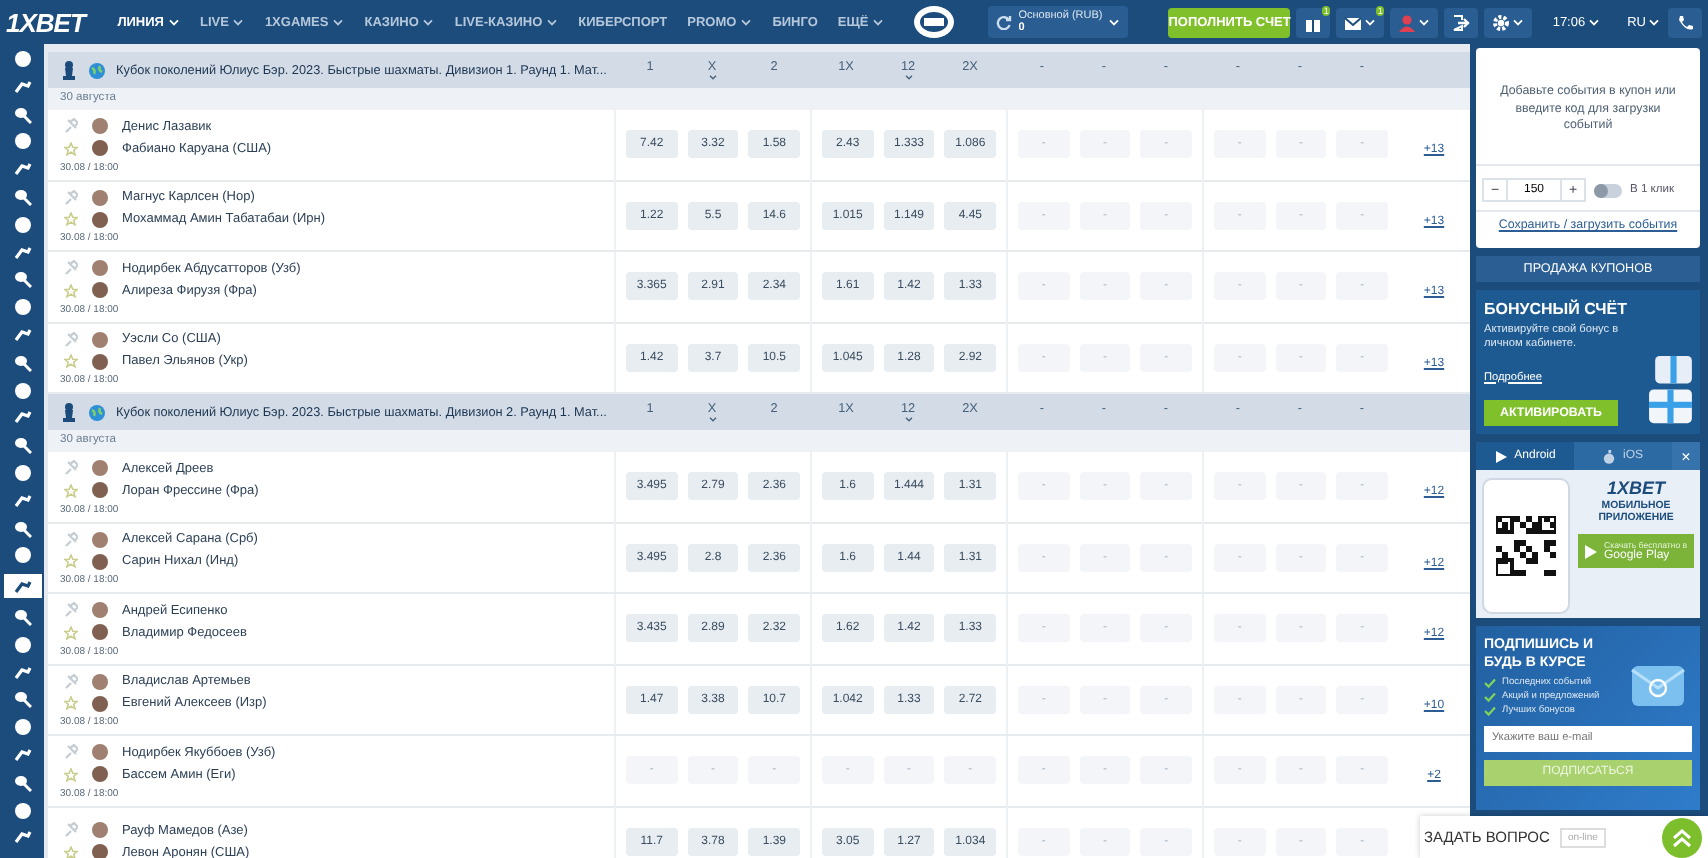 This screenshot has height=858, width=1708. I want to click on sport-item, so click(22, 586).